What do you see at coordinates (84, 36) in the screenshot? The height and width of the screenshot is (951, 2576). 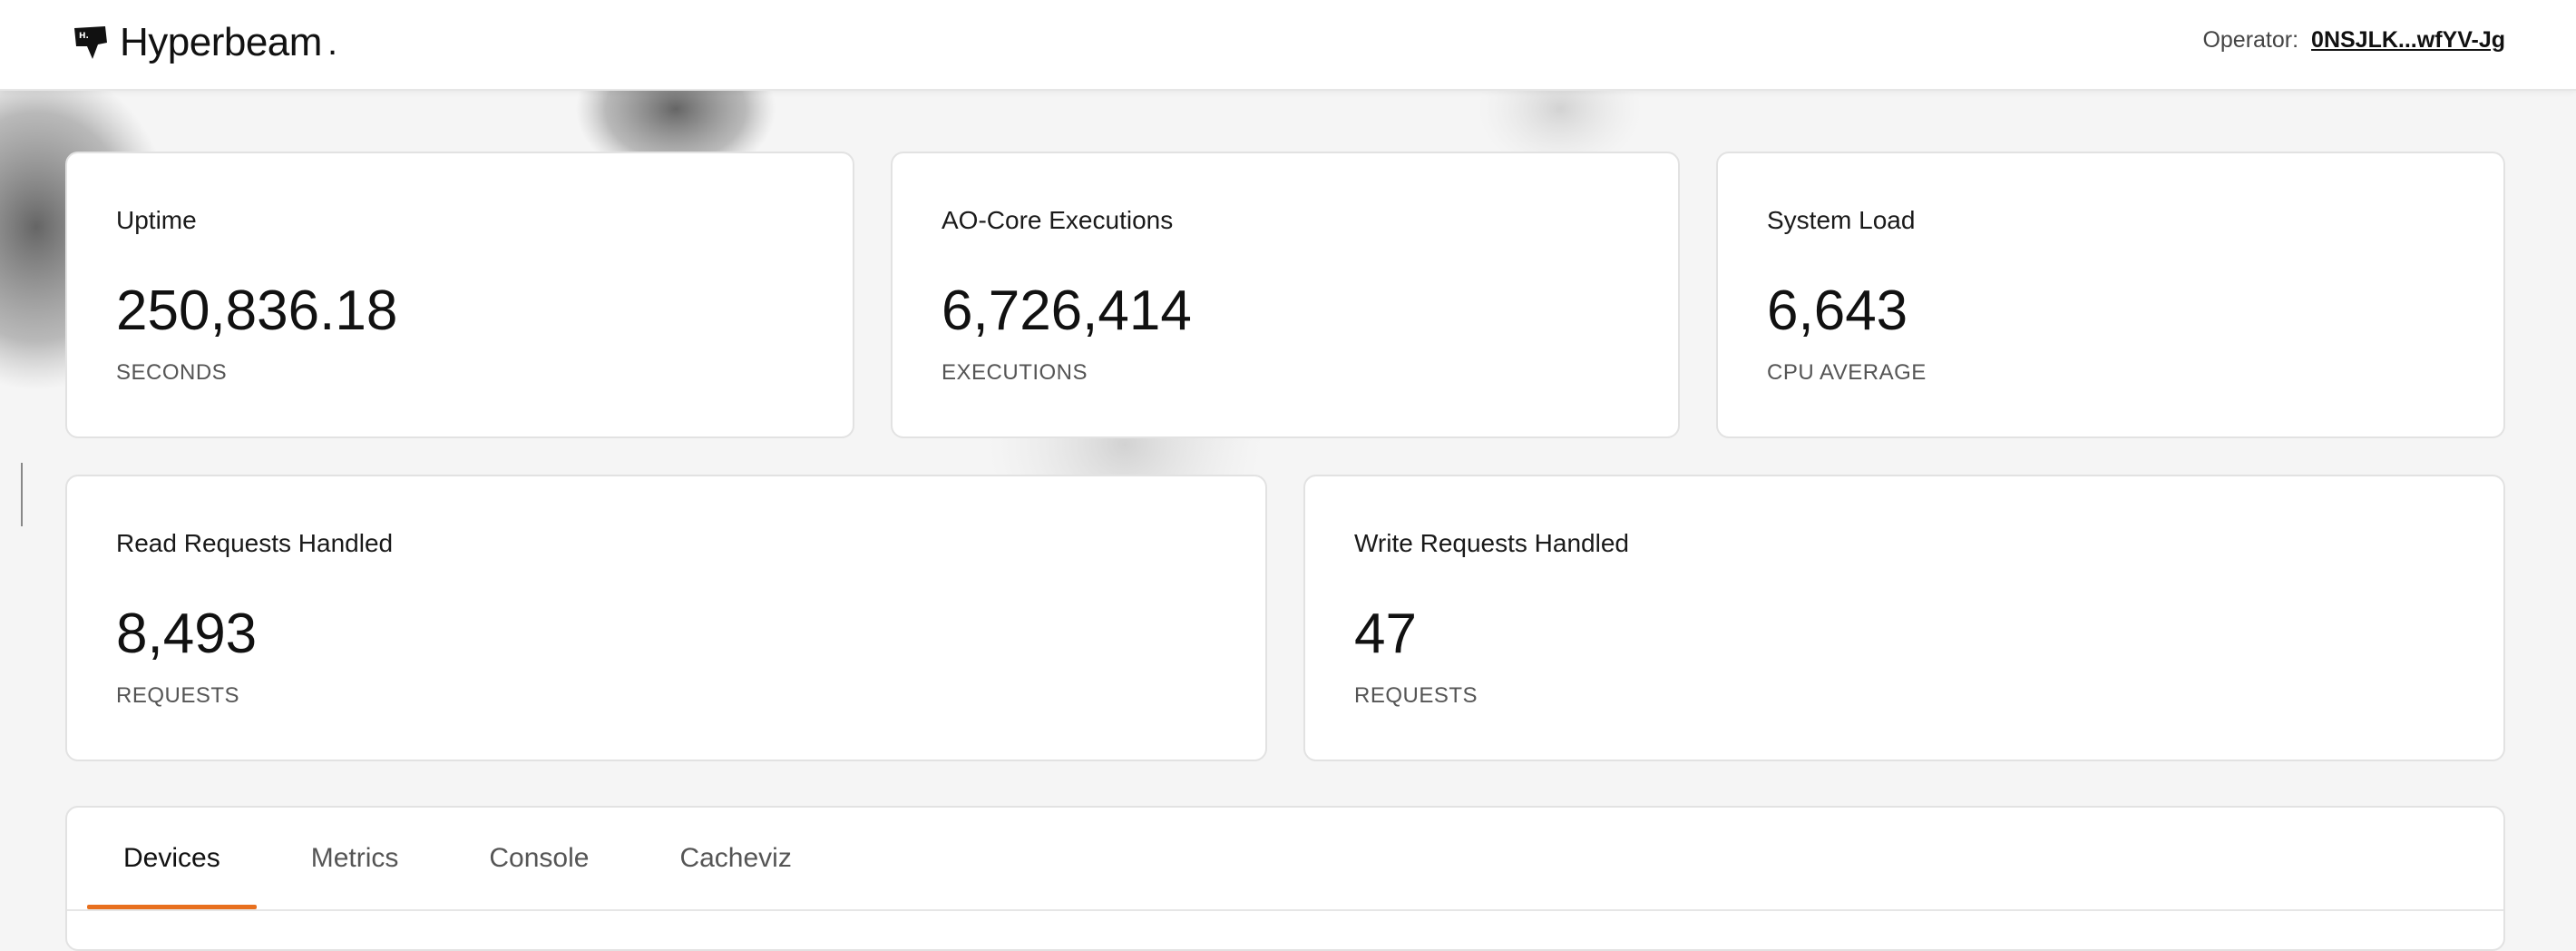 I see `svg-text: H.` at bounding box center [84, 36].